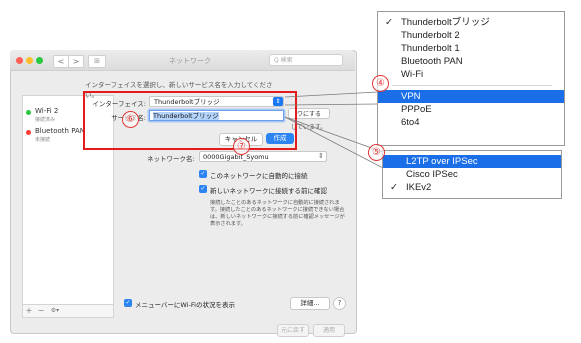 This screenshot has width=581, height=343. I want to click on menu-item-pppoe: PPPoE, so click(471, 109).